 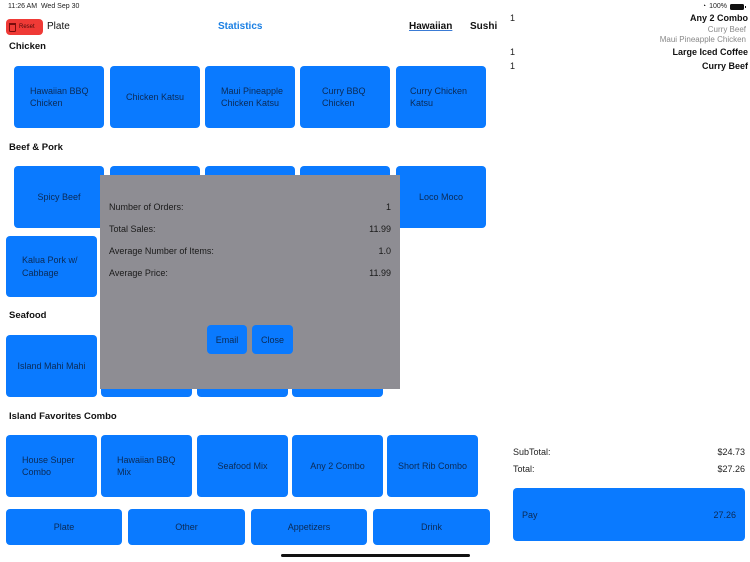 I want to click on section-title-seafood: Seafood, so click(x=28, y=315).